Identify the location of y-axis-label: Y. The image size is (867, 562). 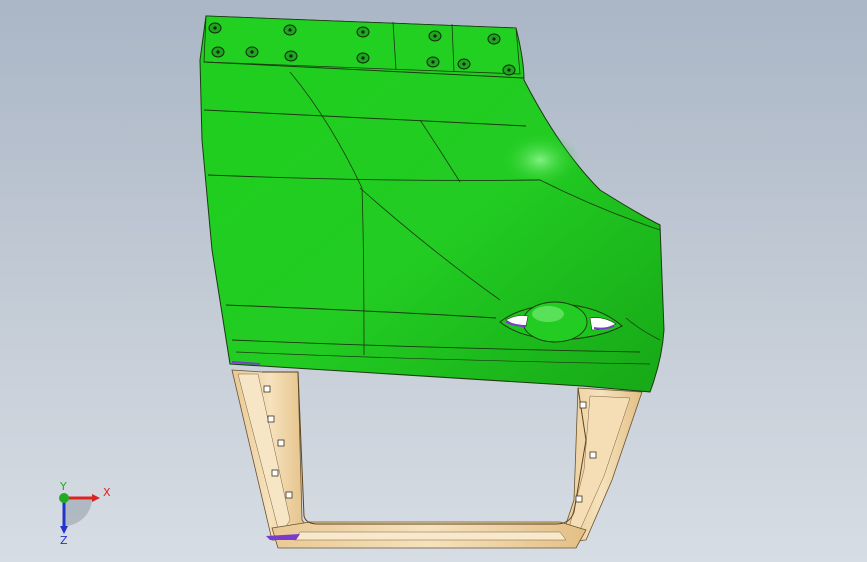
(63, 486).